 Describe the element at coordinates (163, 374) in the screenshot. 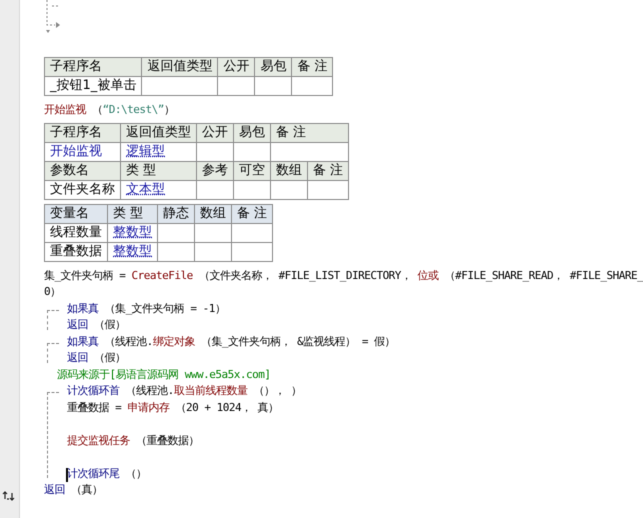

I see `code-line: 源码来源于[易语言源码网 www.e5a5x.com]` at that location.